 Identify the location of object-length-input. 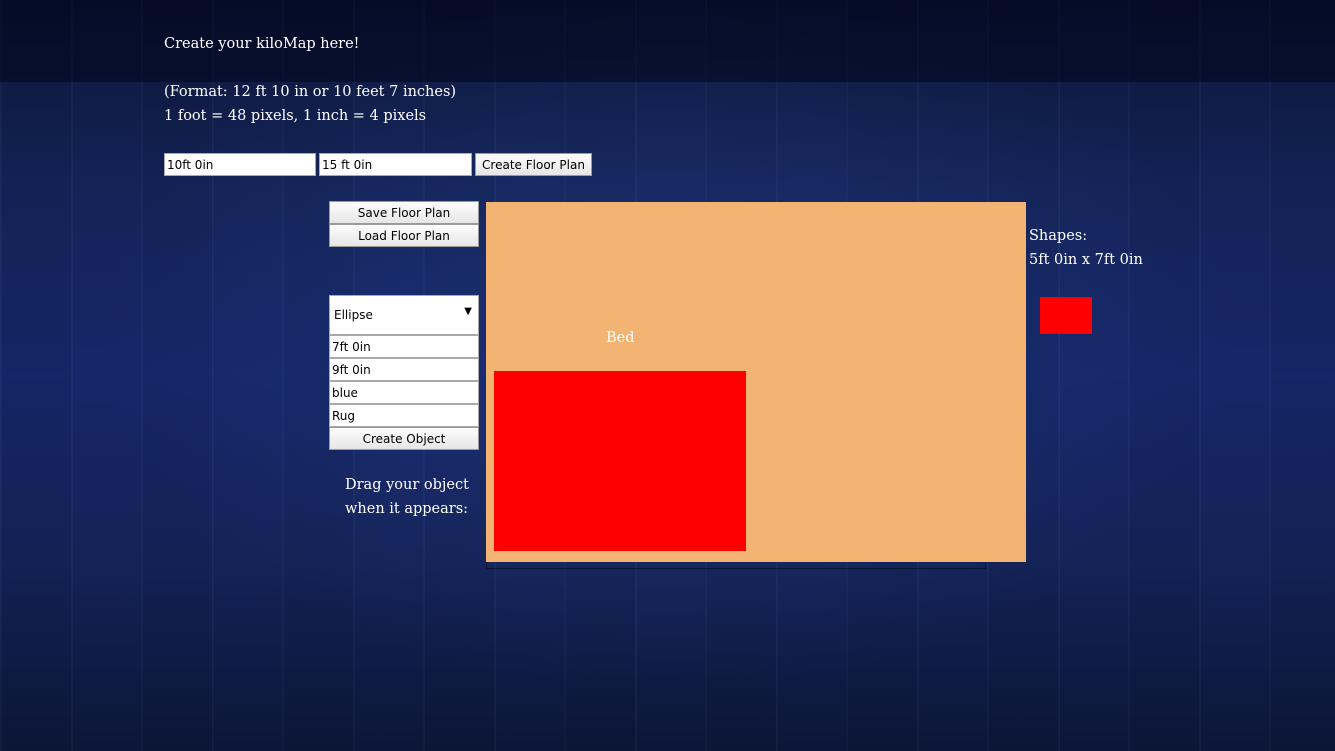
(404, 369).